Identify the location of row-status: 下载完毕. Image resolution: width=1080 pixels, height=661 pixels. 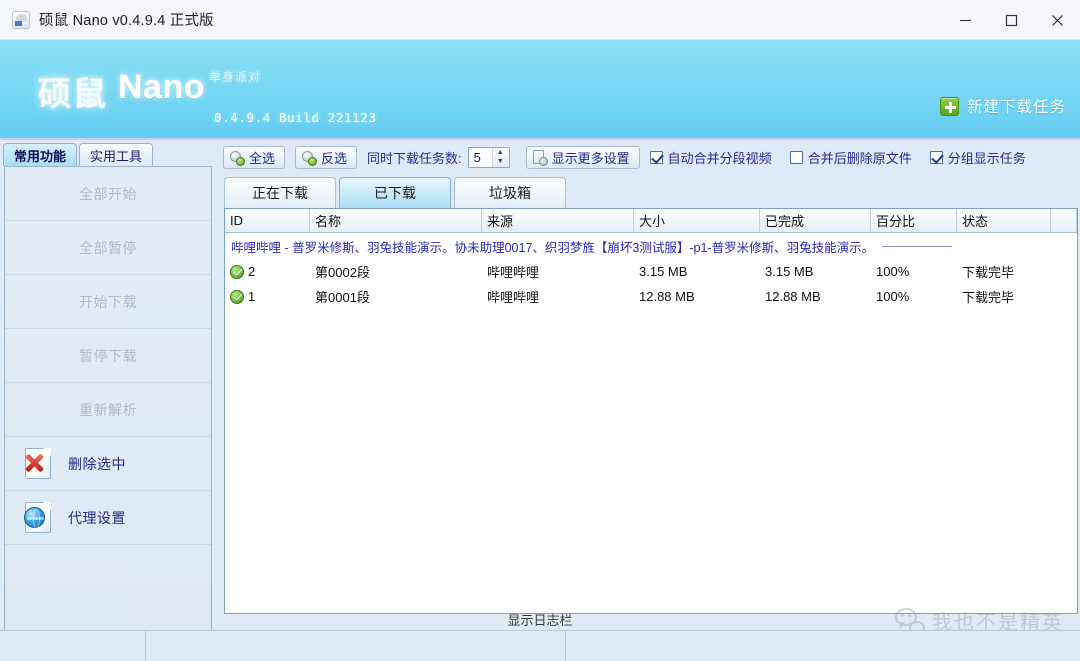
(988, 272).